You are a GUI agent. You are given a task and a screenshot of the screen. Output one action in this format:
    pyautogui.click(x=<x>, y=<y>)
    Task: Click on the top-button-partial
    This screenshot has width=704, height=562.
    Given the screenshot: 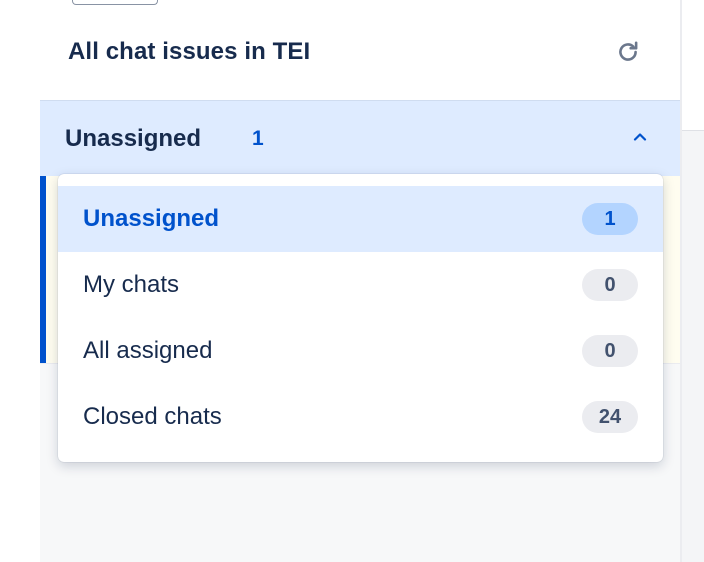 What is the action you would take?
    pyautogui.click(x=115, y=2)
    